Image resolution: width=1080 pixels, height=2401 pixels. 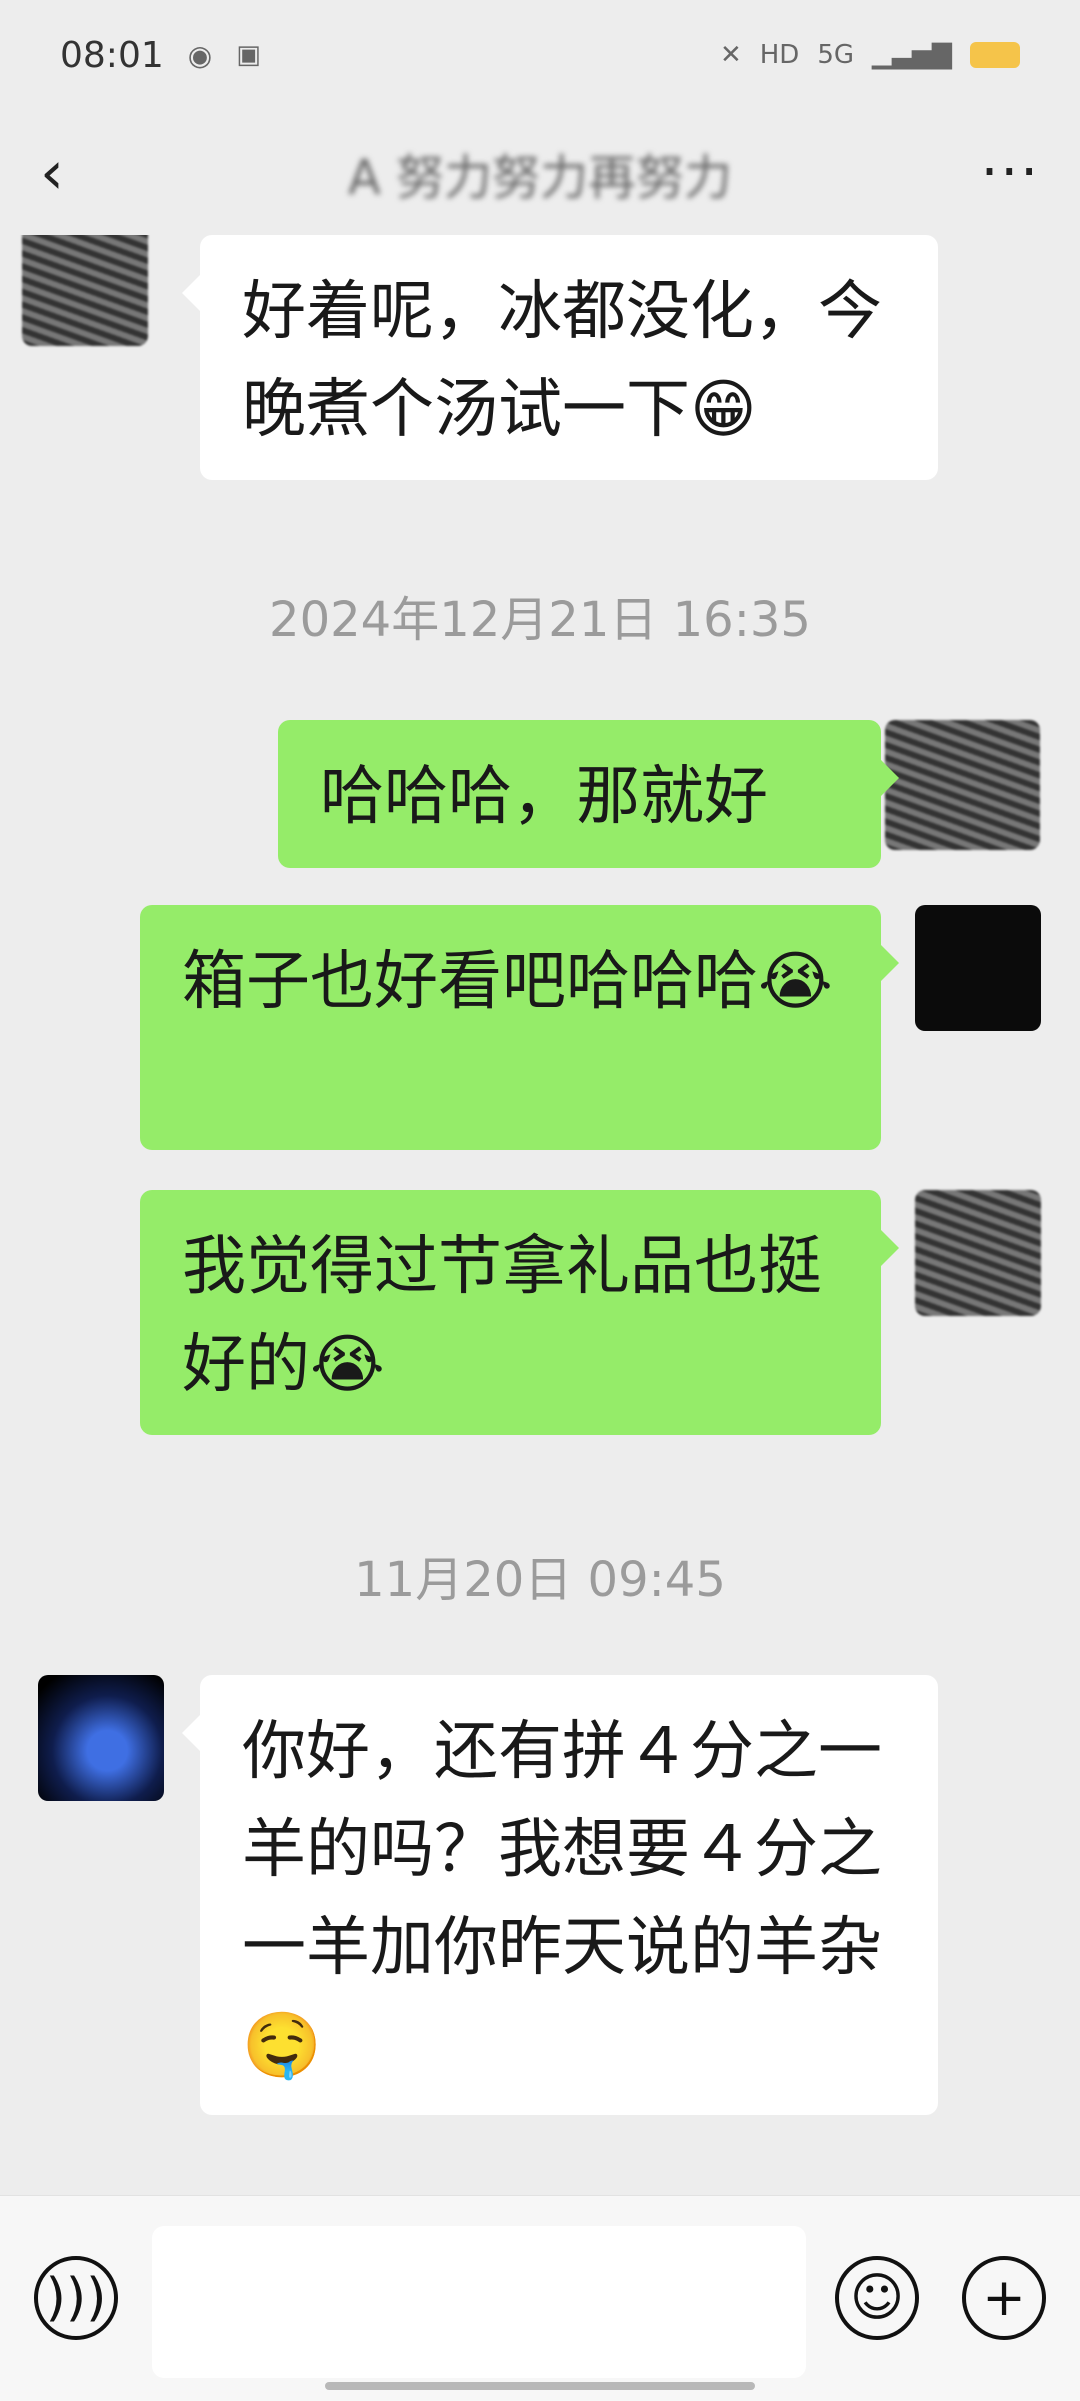 I want to click on status-left: 08:01 ◉ ▣, so click(x=160, y=55).